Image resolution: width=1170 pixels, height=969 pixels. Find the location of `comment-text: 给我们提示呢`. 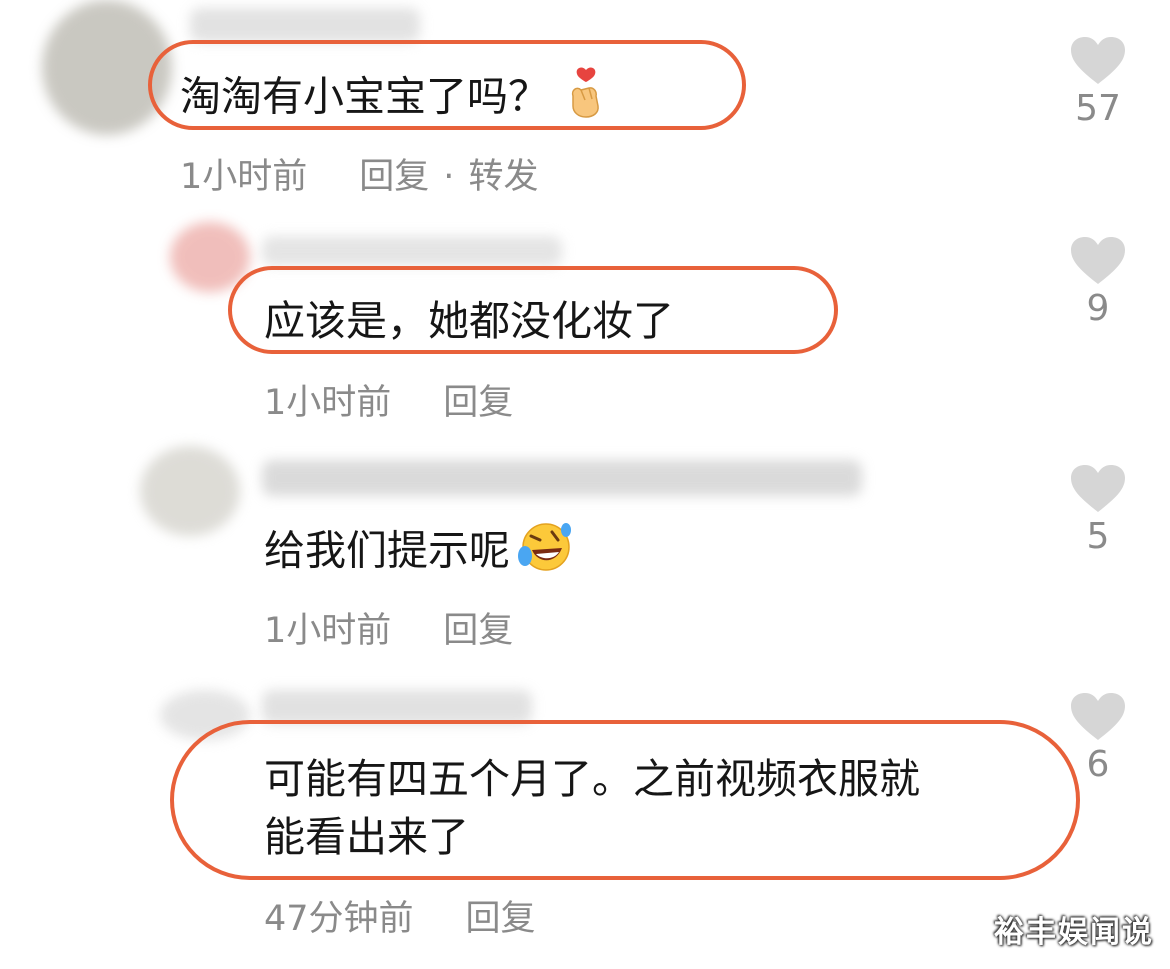

comment-text: 给我们提示呢 is located at coordinates (419, 553).